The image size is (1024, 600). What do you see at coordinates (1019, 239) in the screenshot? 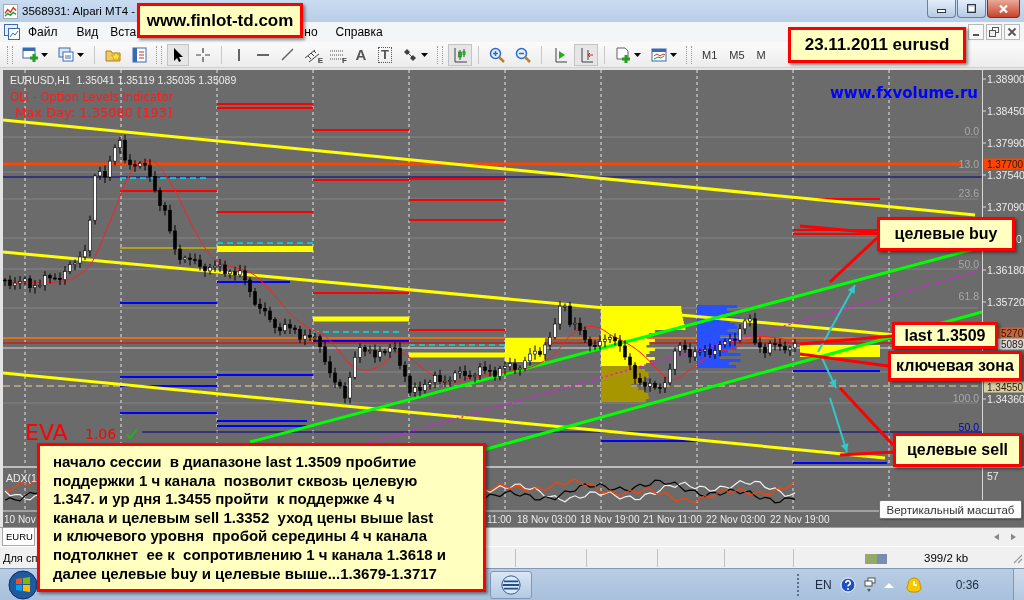
I see `price-axis-label: 0` at bounding box center [1019, 239].